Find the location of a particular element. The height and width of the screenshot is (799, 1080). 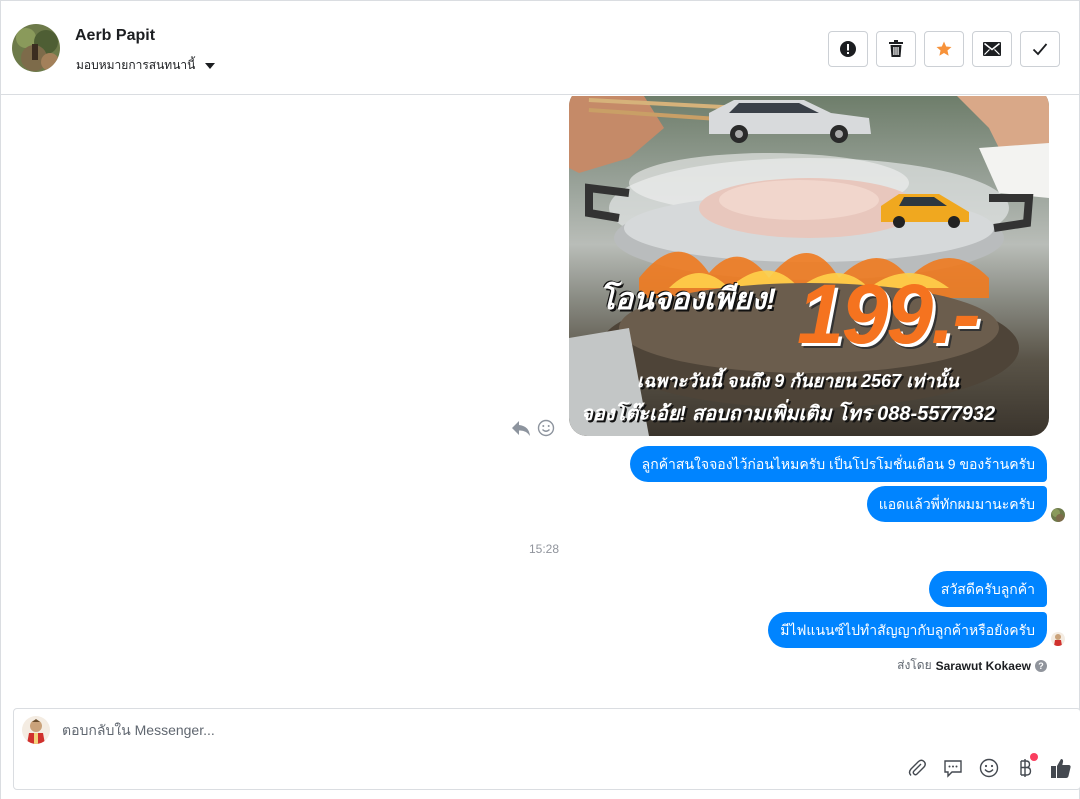

emoji-button is located at coordinates (989, 768).